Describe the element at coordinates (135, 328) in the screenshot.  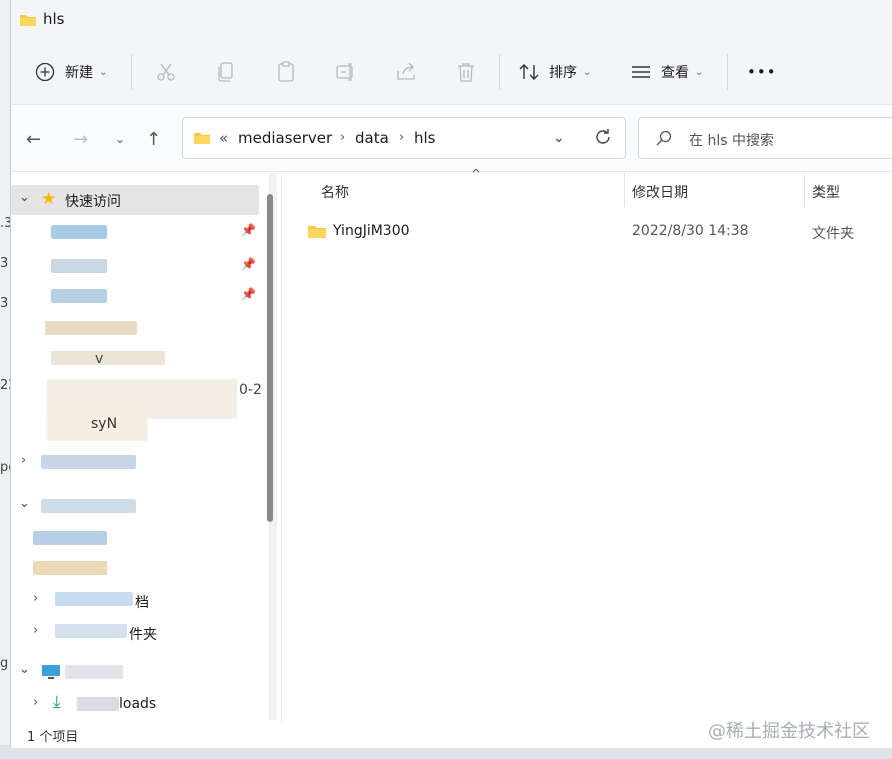
I see `nav-folder-item` at that location.